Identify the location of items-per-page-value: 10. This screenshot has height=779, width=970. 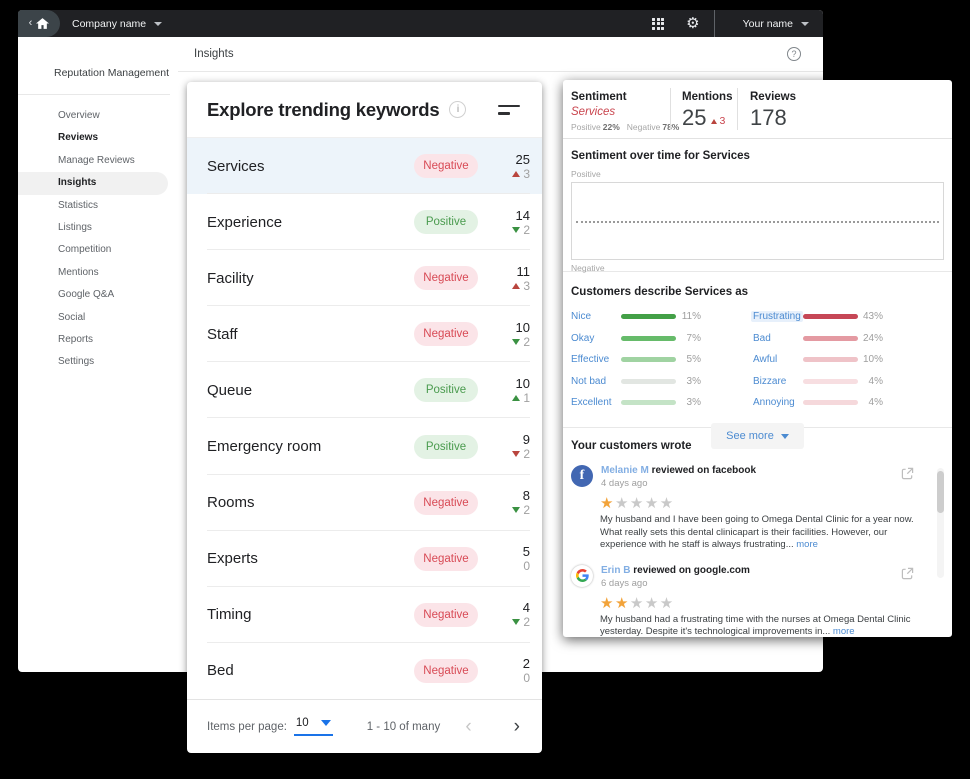
(302, 723).